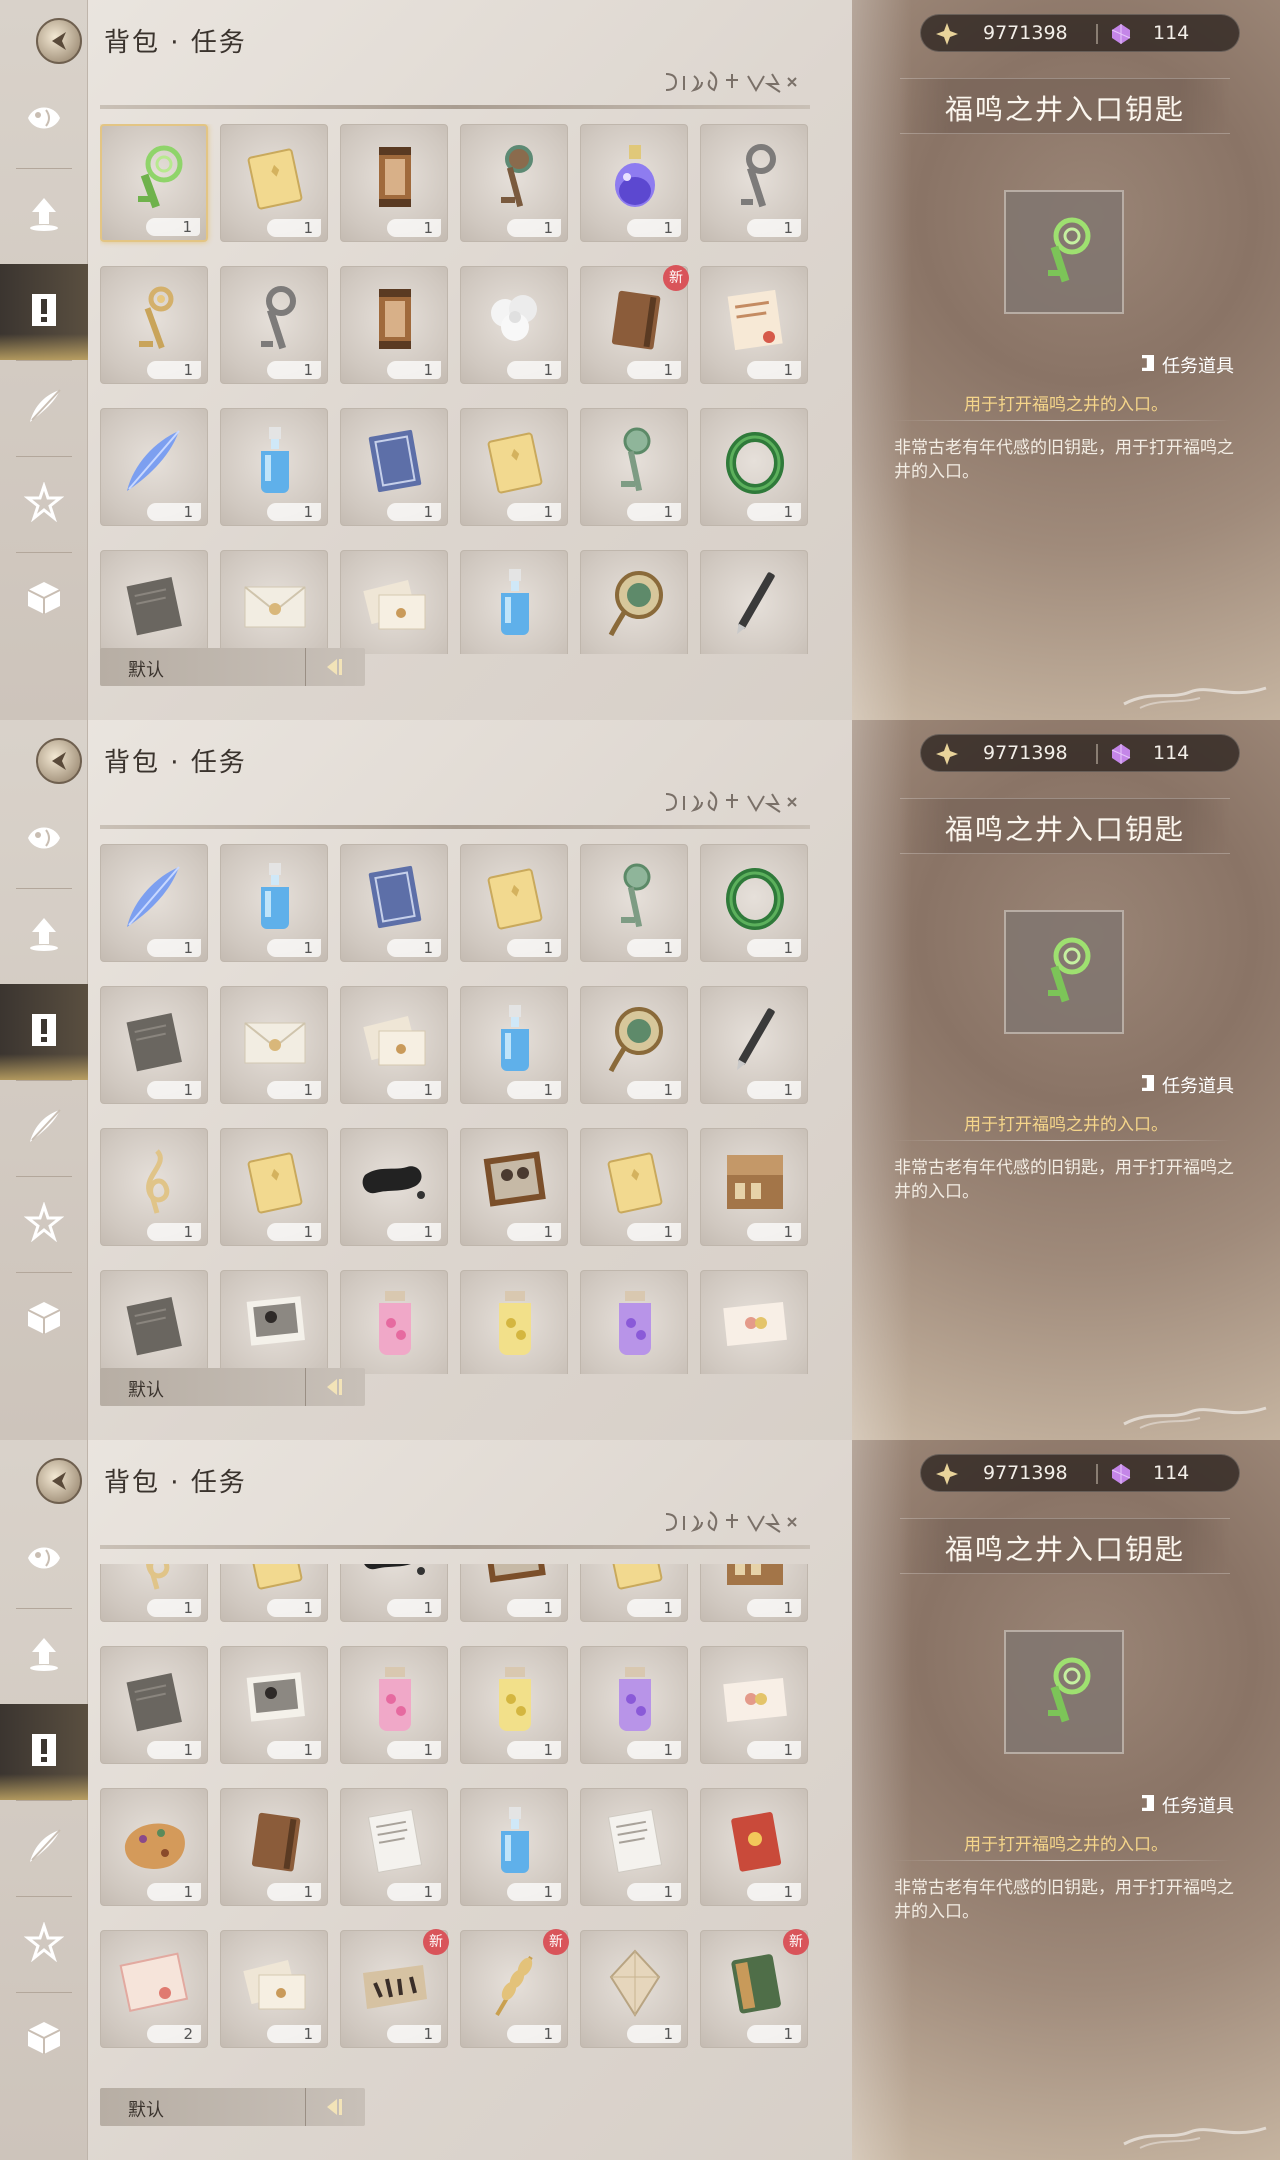 The image size is (1280, 2160). Describe the element at coordinates (456, 389) in the screenshot. I see `item-grid: 1 1 1 1 1 1 1 1 1 1 1新 1 1 1 1 1 1 1` at that location.